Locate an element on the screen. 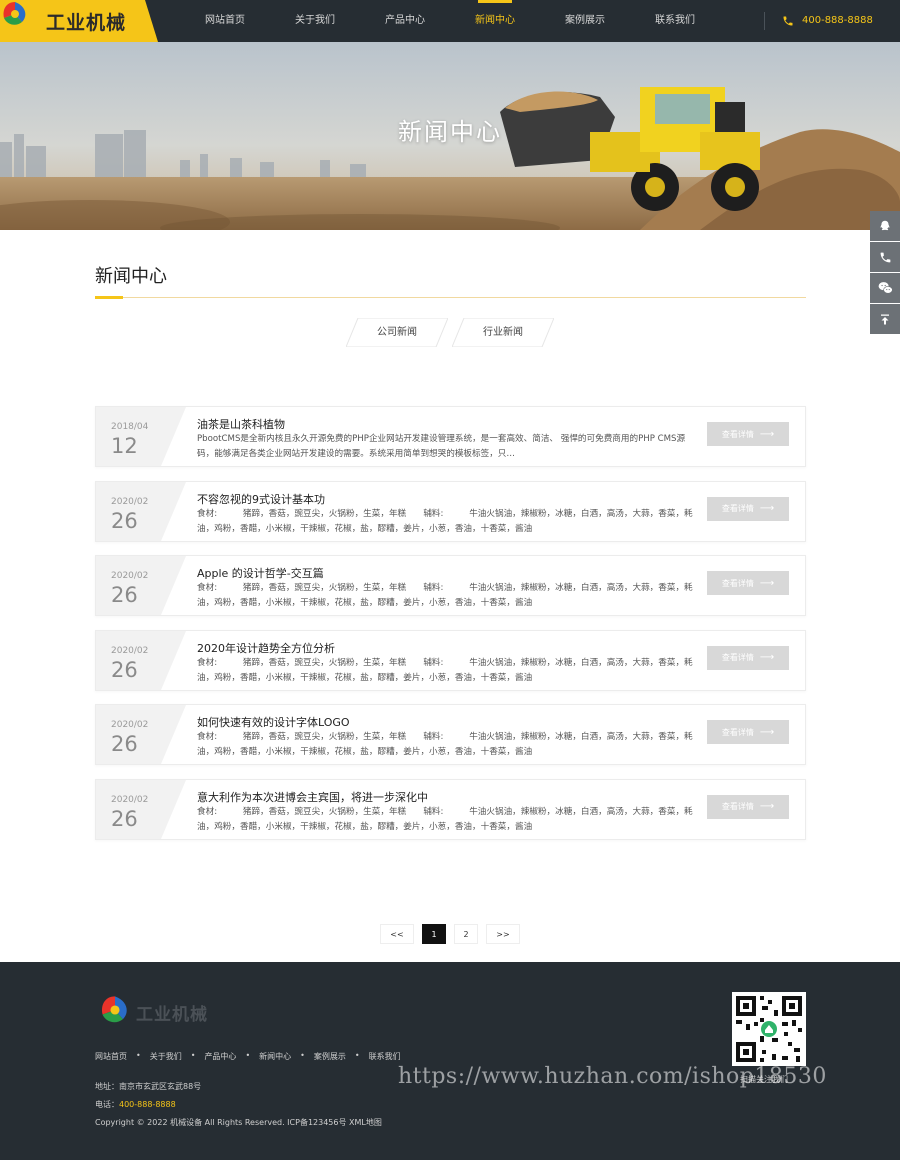 Image resolution: width=900 pixels, height=1160 pixels. news-title: 如何快速有效的设计字体LOGO is located at coordinates (273, 722).